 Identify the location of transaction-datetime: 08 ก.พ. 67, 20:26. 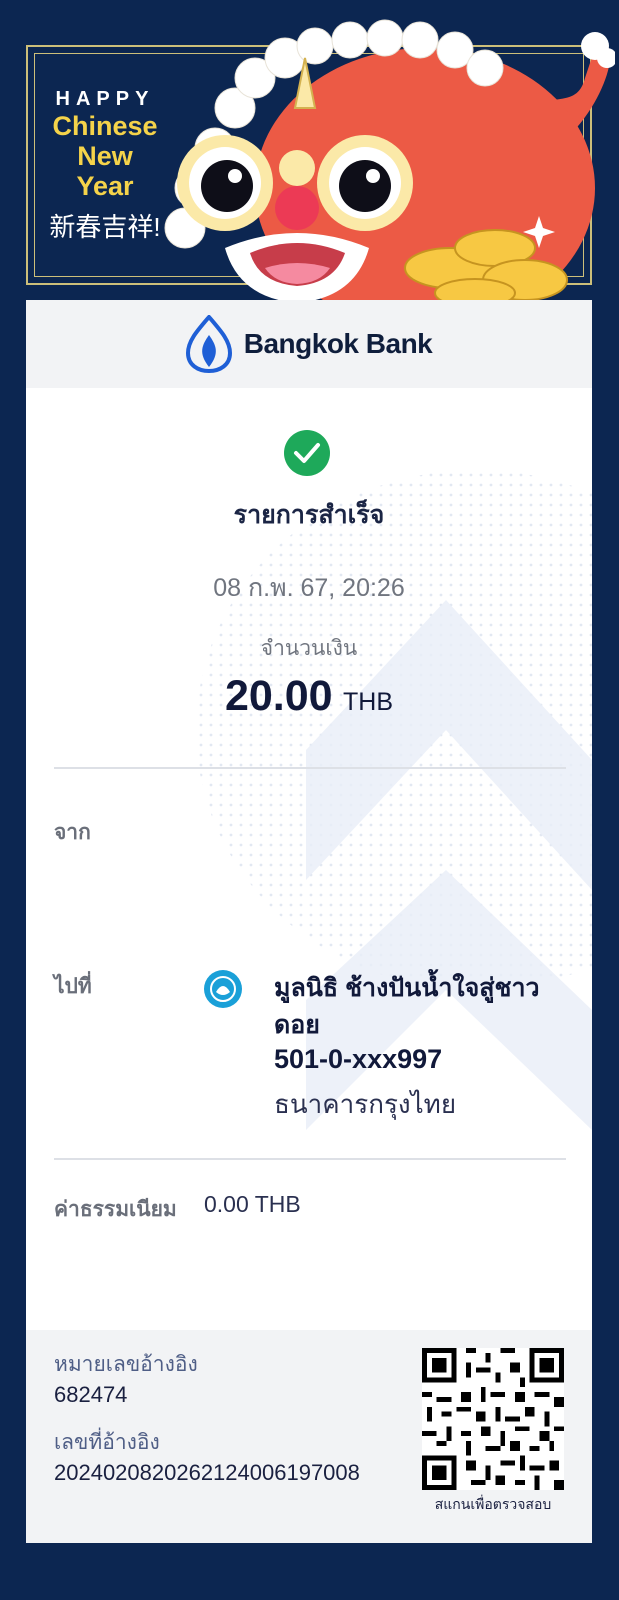
(309, 588).